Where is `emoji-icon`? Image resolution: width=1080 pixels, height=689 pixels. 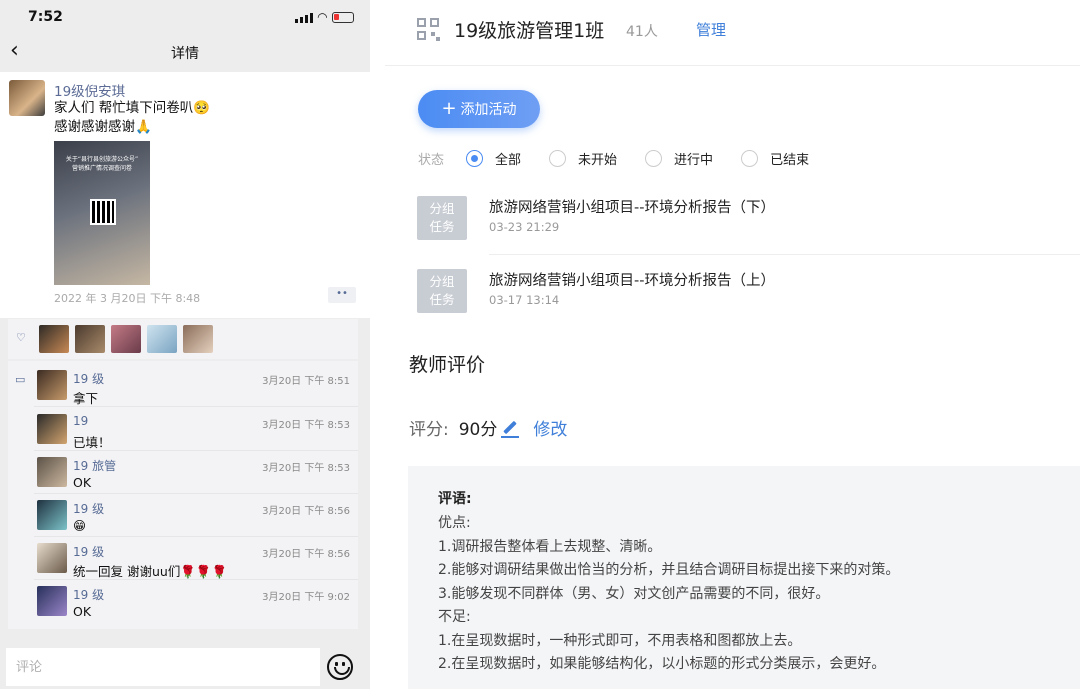 emoji-icon is located at coordinates (340, 667).